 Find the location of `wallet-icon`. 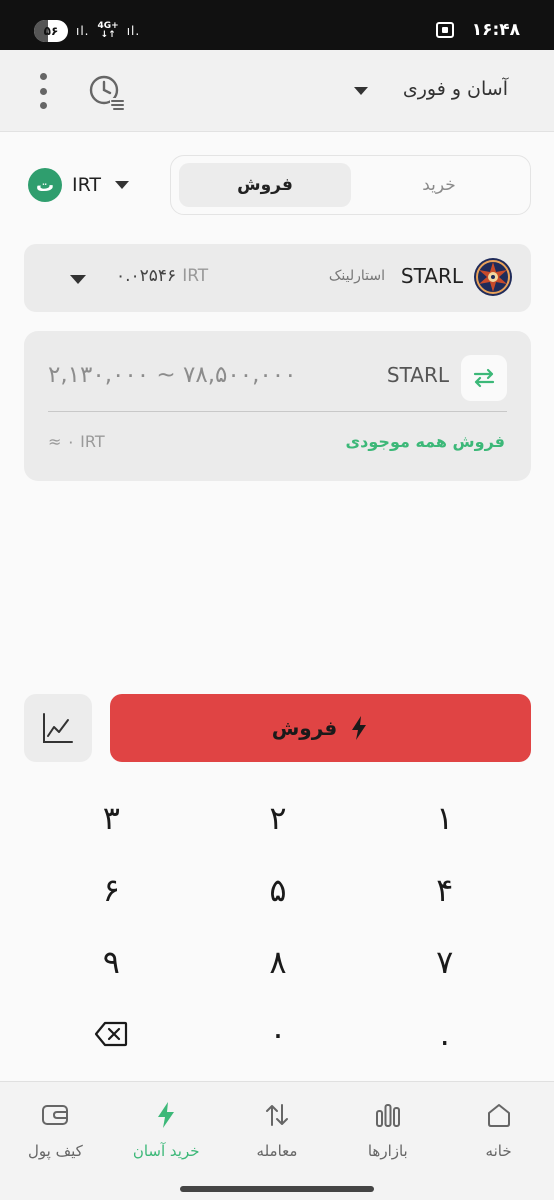

wallet-icon is located at coordinates (55, 1115).